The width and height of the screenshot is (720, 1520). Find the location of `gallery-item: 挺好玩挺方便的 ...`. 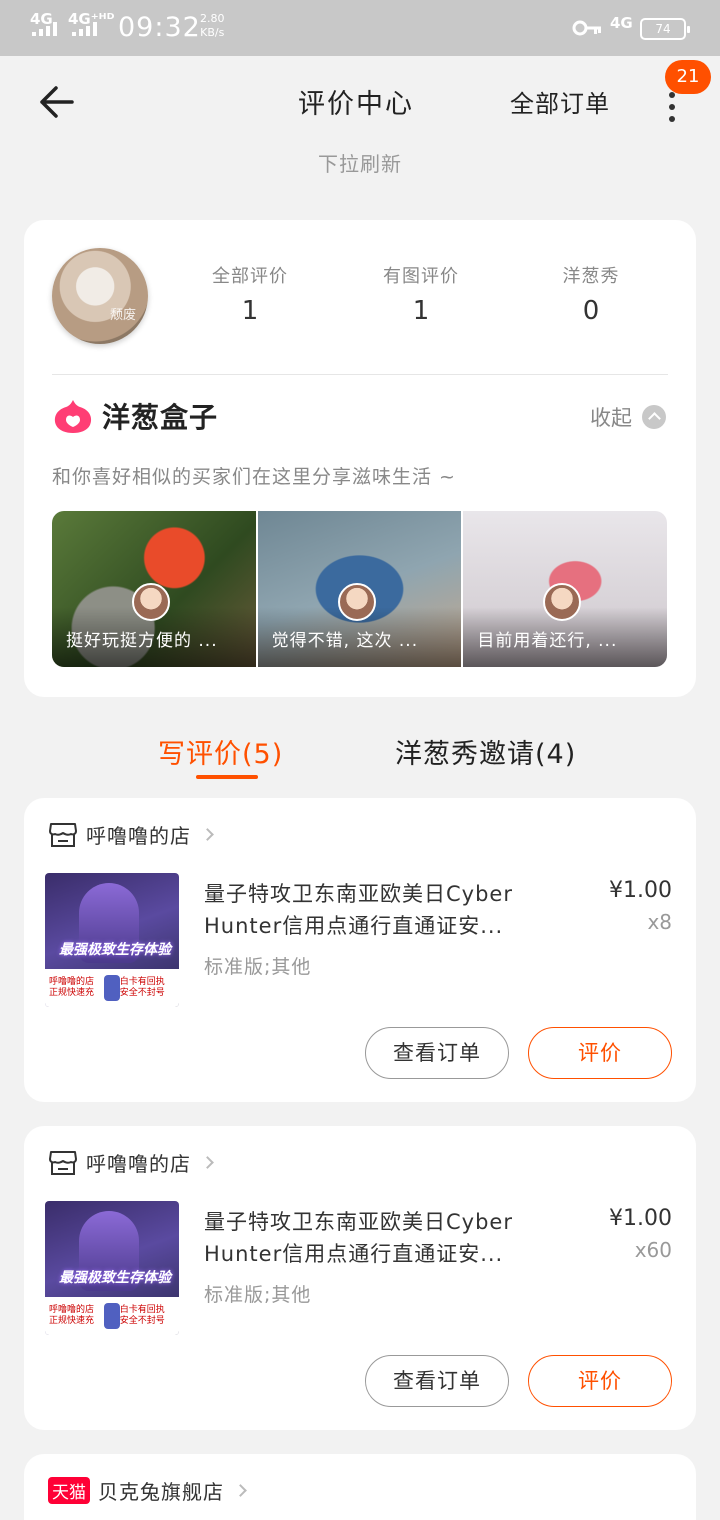

gallery-item: 挺好玩挺方便的 ... is located at coordinates (154, 589).